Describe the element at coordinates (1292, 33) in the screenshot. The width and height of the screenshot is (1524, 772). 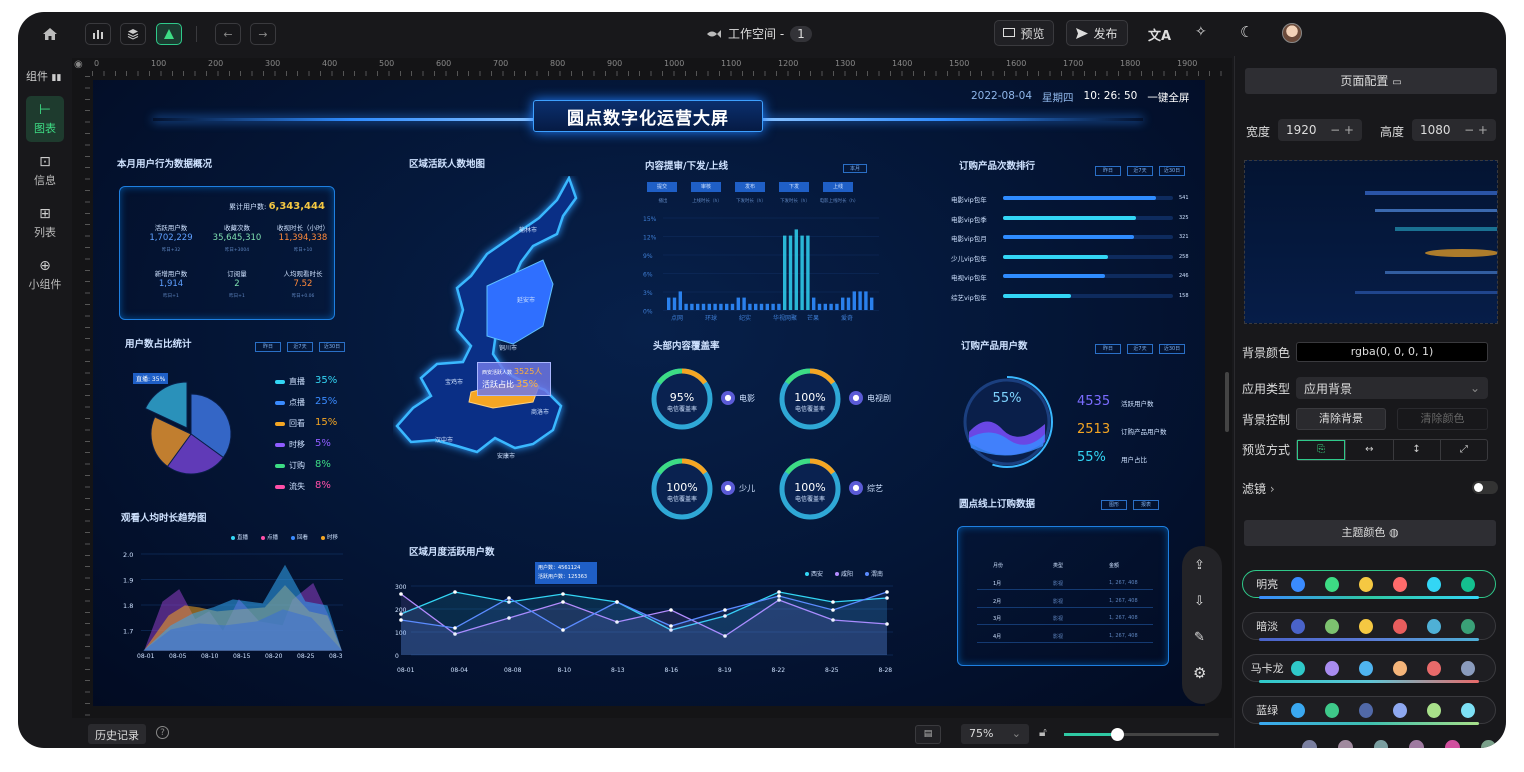
I see `avatar` at that location.